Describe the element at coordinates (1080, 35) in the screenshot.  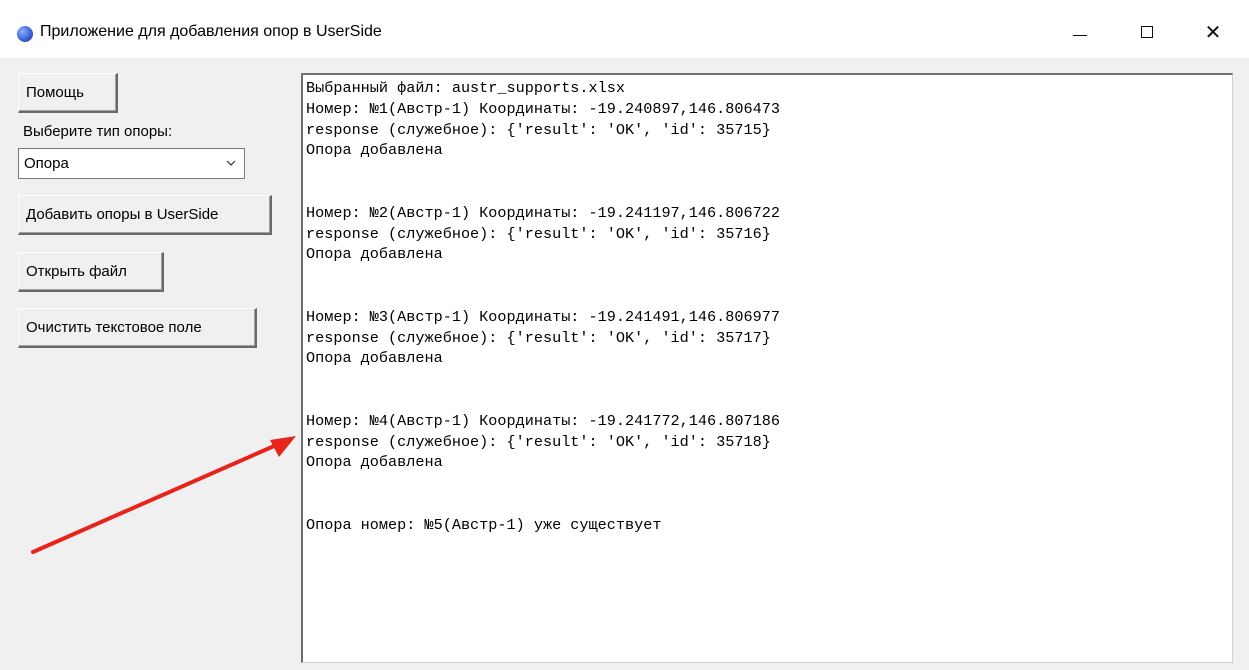
I see `minimize-icon` at that location.